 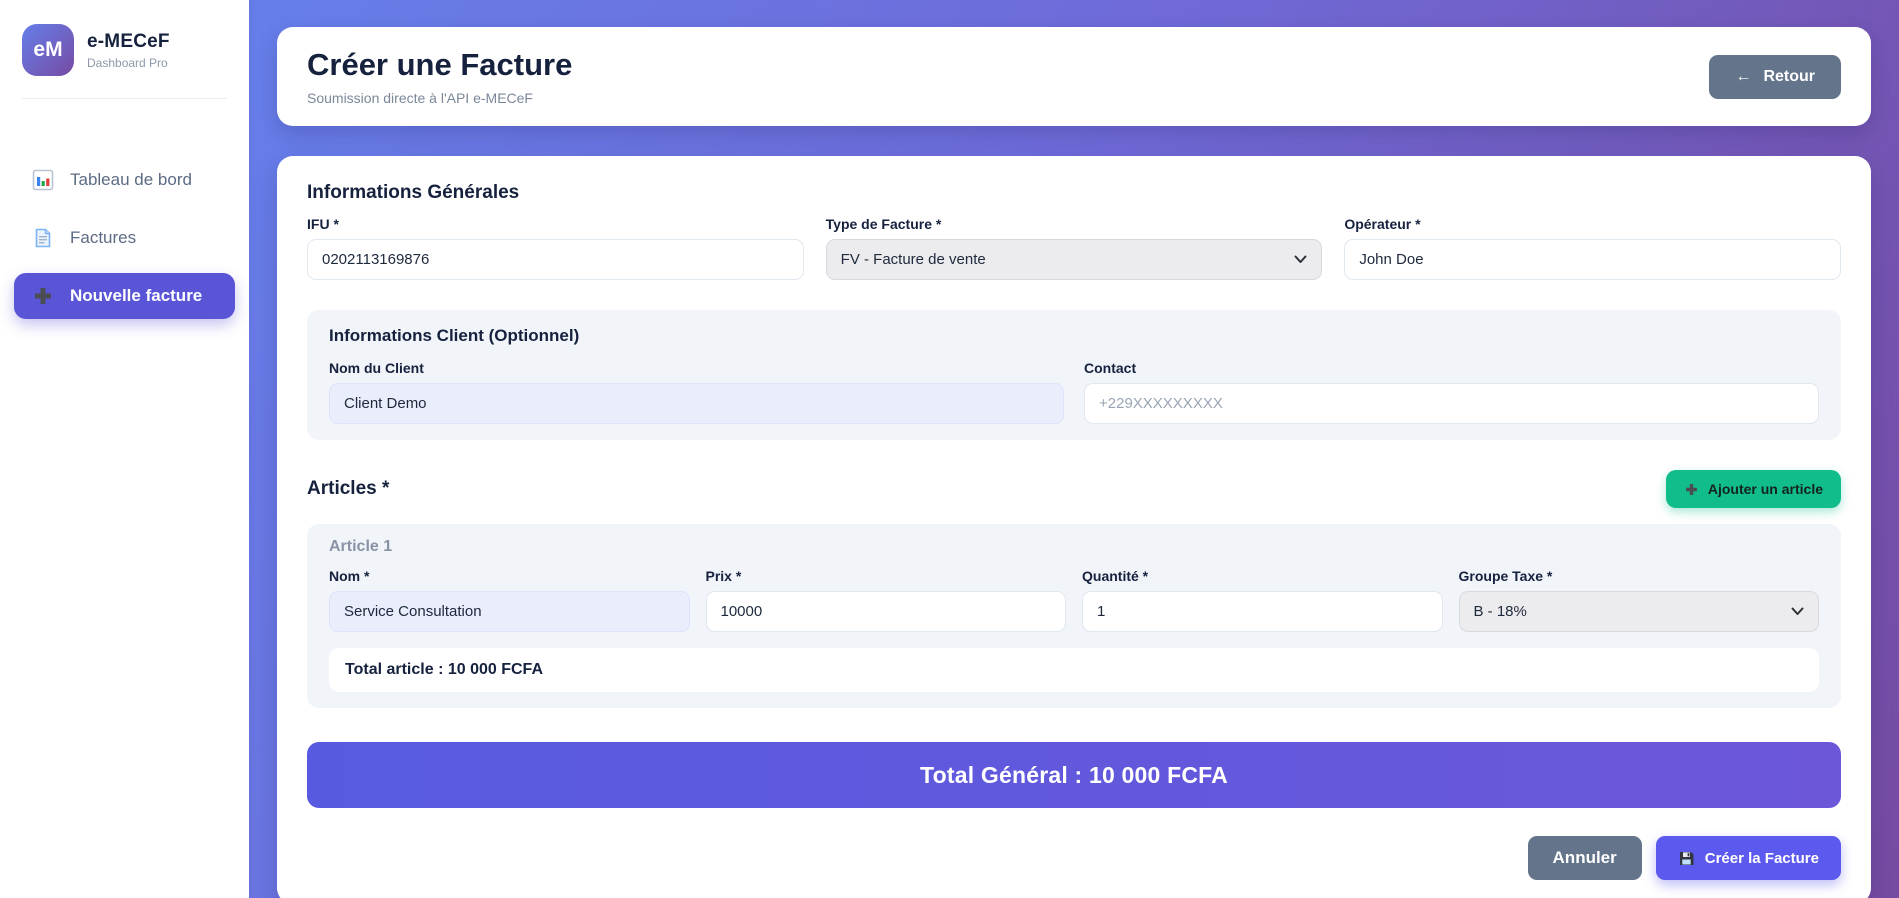 I want to click on sidebar: eM e-MECeF Dashboard Pro Tableau de bord, so click(x=124, y=449).